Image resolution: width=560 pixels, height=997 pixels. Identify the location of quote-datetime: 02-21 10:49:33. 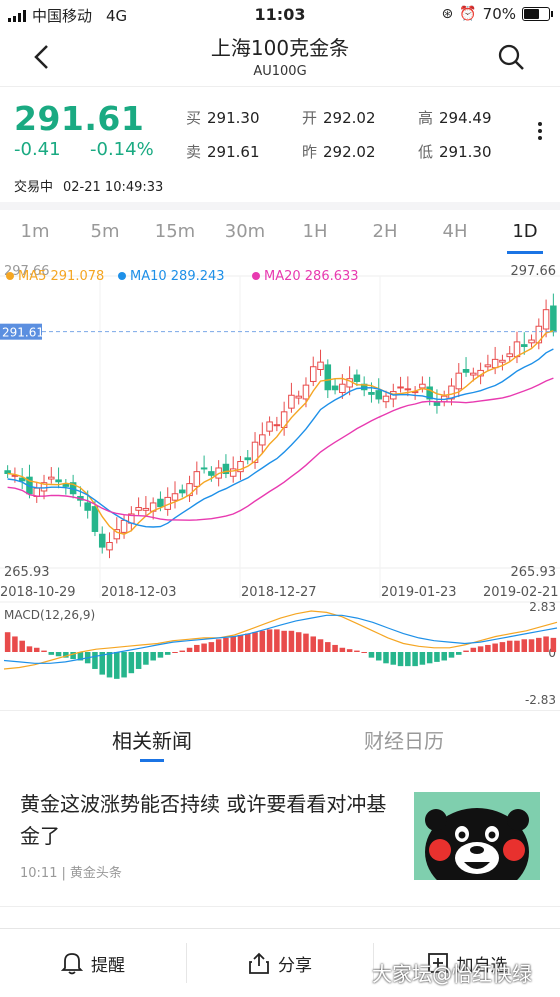
(113, 187).